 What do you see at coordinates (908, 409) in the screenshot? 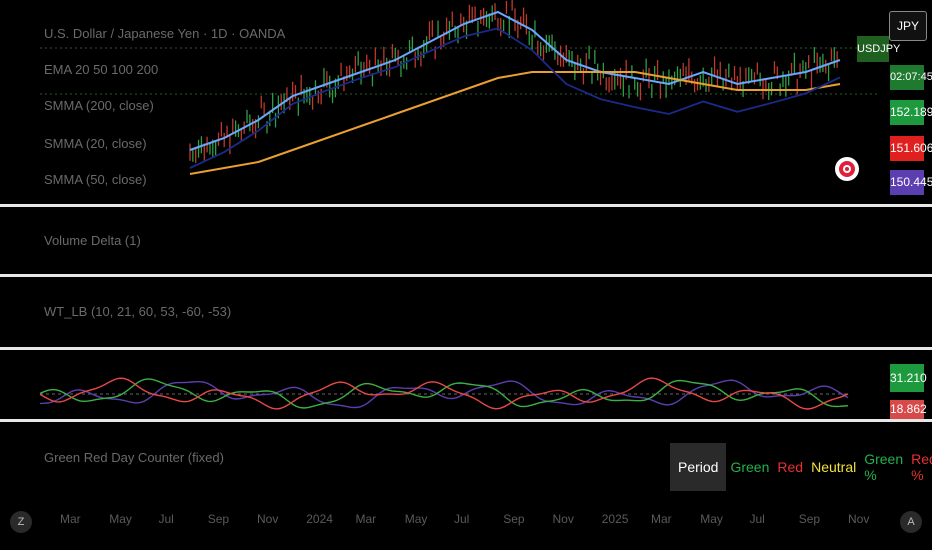
I see `osc-badge-red: 18.862` at bounding box center [908, 409].